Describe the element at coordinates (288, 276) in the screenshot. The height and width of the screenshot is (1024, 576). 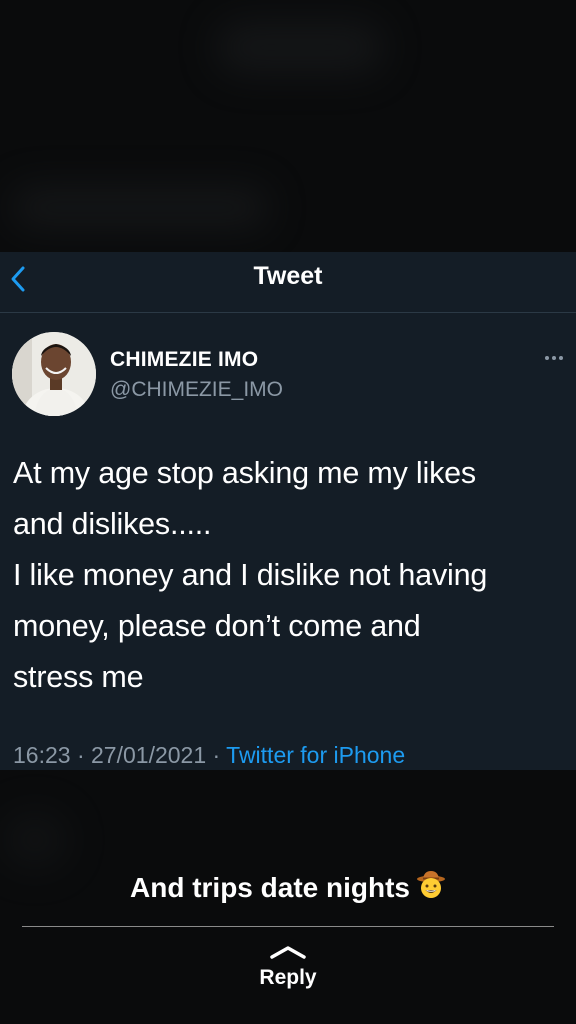
I see `page-title: Tweet` at that location.